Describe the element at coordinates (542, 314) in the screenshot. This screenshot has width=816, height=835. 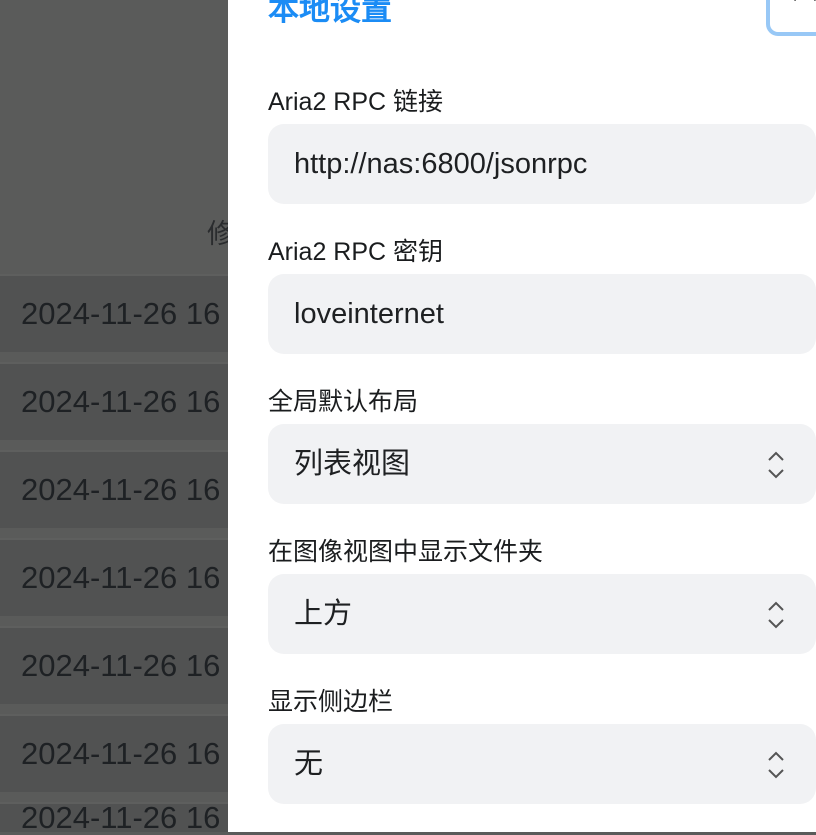
I see `rpc-secret-input: loveinternet` at that location.